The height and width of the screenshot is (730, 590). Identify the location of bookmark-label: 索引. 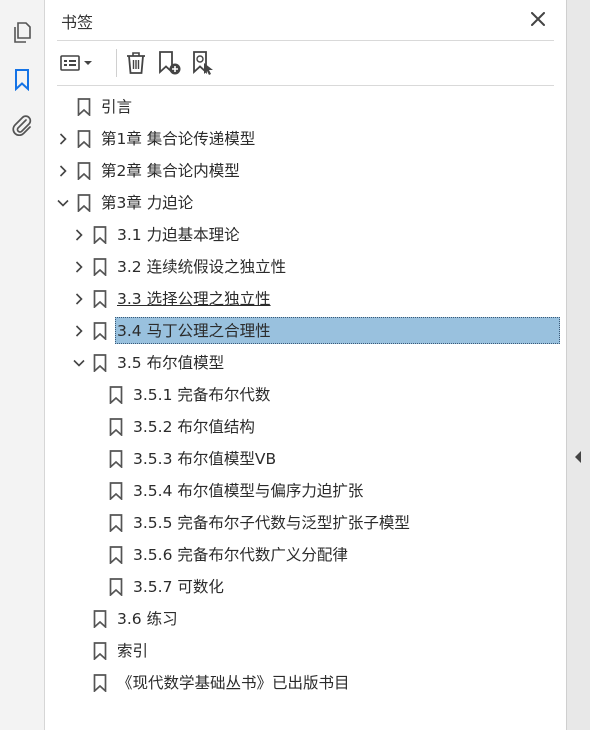
(133, 651).